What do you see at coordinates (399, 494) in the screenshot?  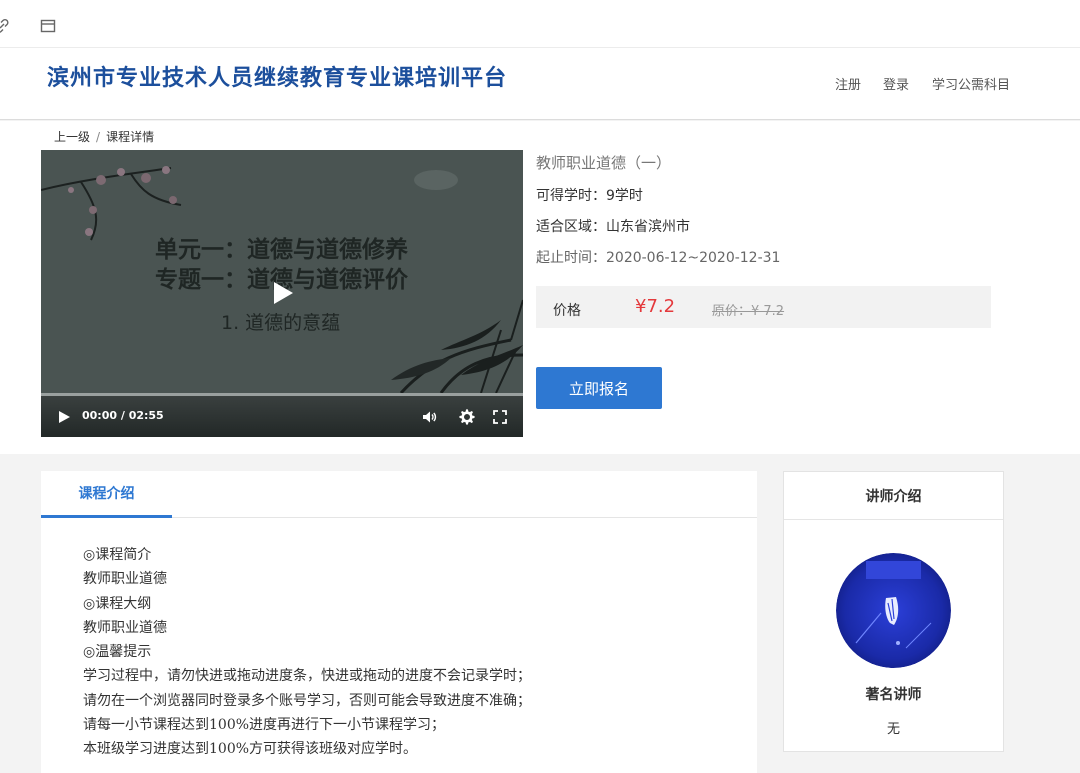 I see `intro-tab-bar: 课程介绍` at bounding box center [399, 494].